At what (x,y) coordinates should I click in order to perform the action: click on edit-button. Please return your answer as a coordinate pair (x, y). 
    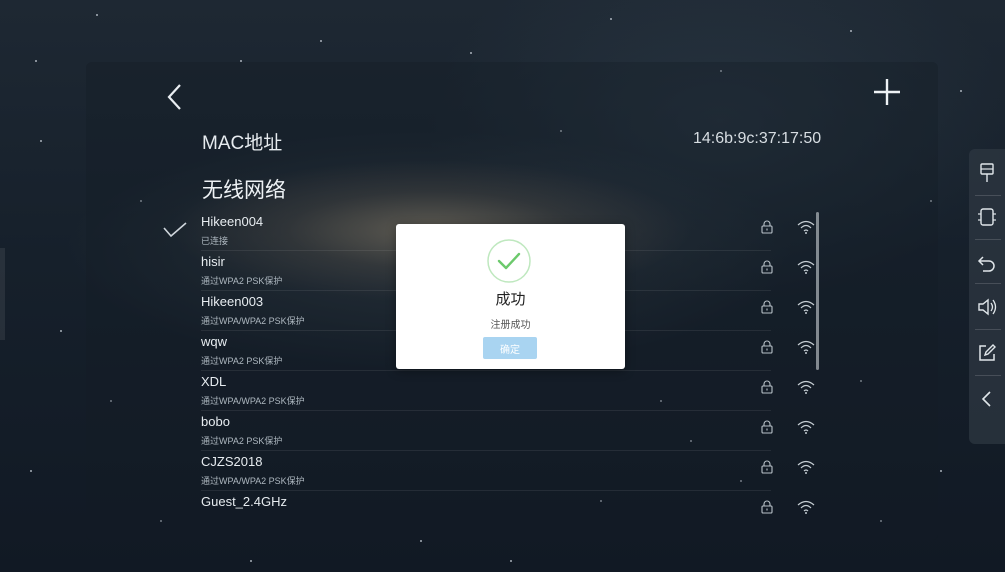
    Looking at the image, I should click on (987, 353).